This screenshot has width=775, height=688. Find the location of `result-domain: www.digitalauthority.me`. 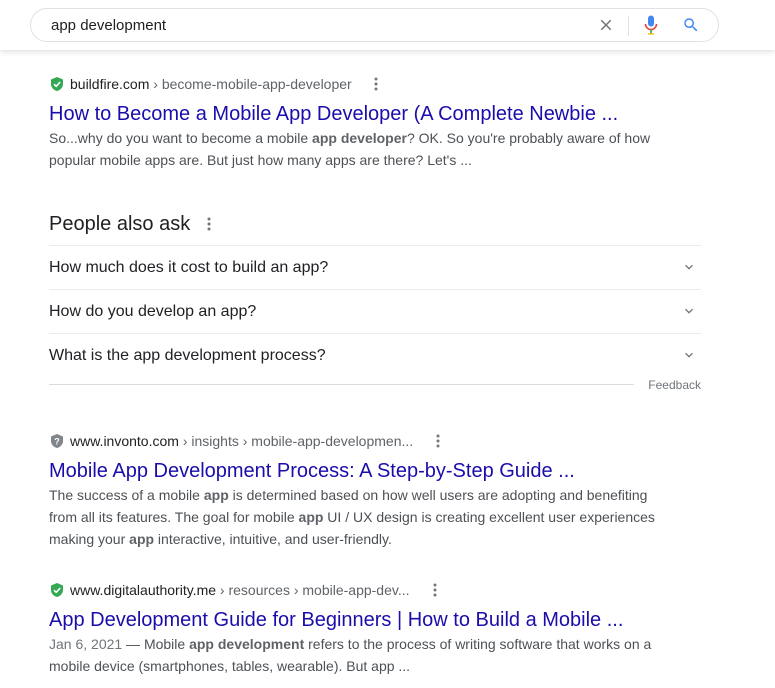

result-domain: www.digitalauthority.me is located at coordinates (143, 590).